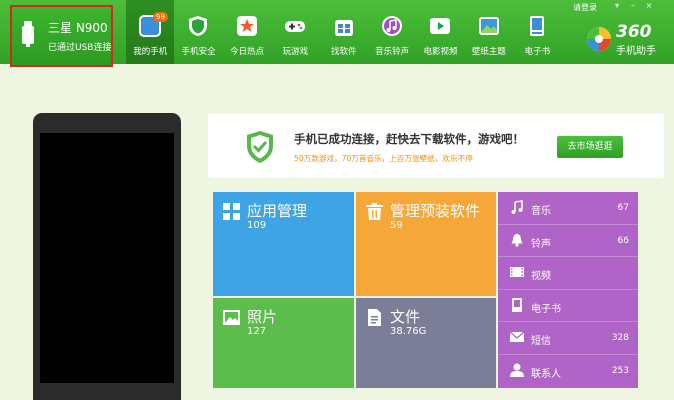 The width and height of the screenshot is (674, 400). Describe the element at coordinates (426, 343) in the screenshot. I see `tile-files: 文件 38.76G` at that location.